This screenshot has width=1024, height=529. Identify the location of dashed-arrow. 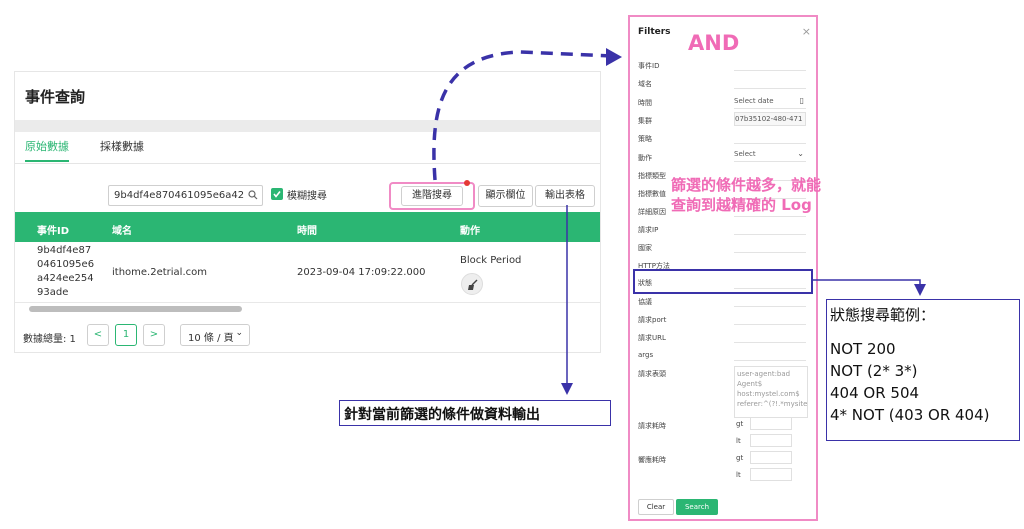
(522, 115).